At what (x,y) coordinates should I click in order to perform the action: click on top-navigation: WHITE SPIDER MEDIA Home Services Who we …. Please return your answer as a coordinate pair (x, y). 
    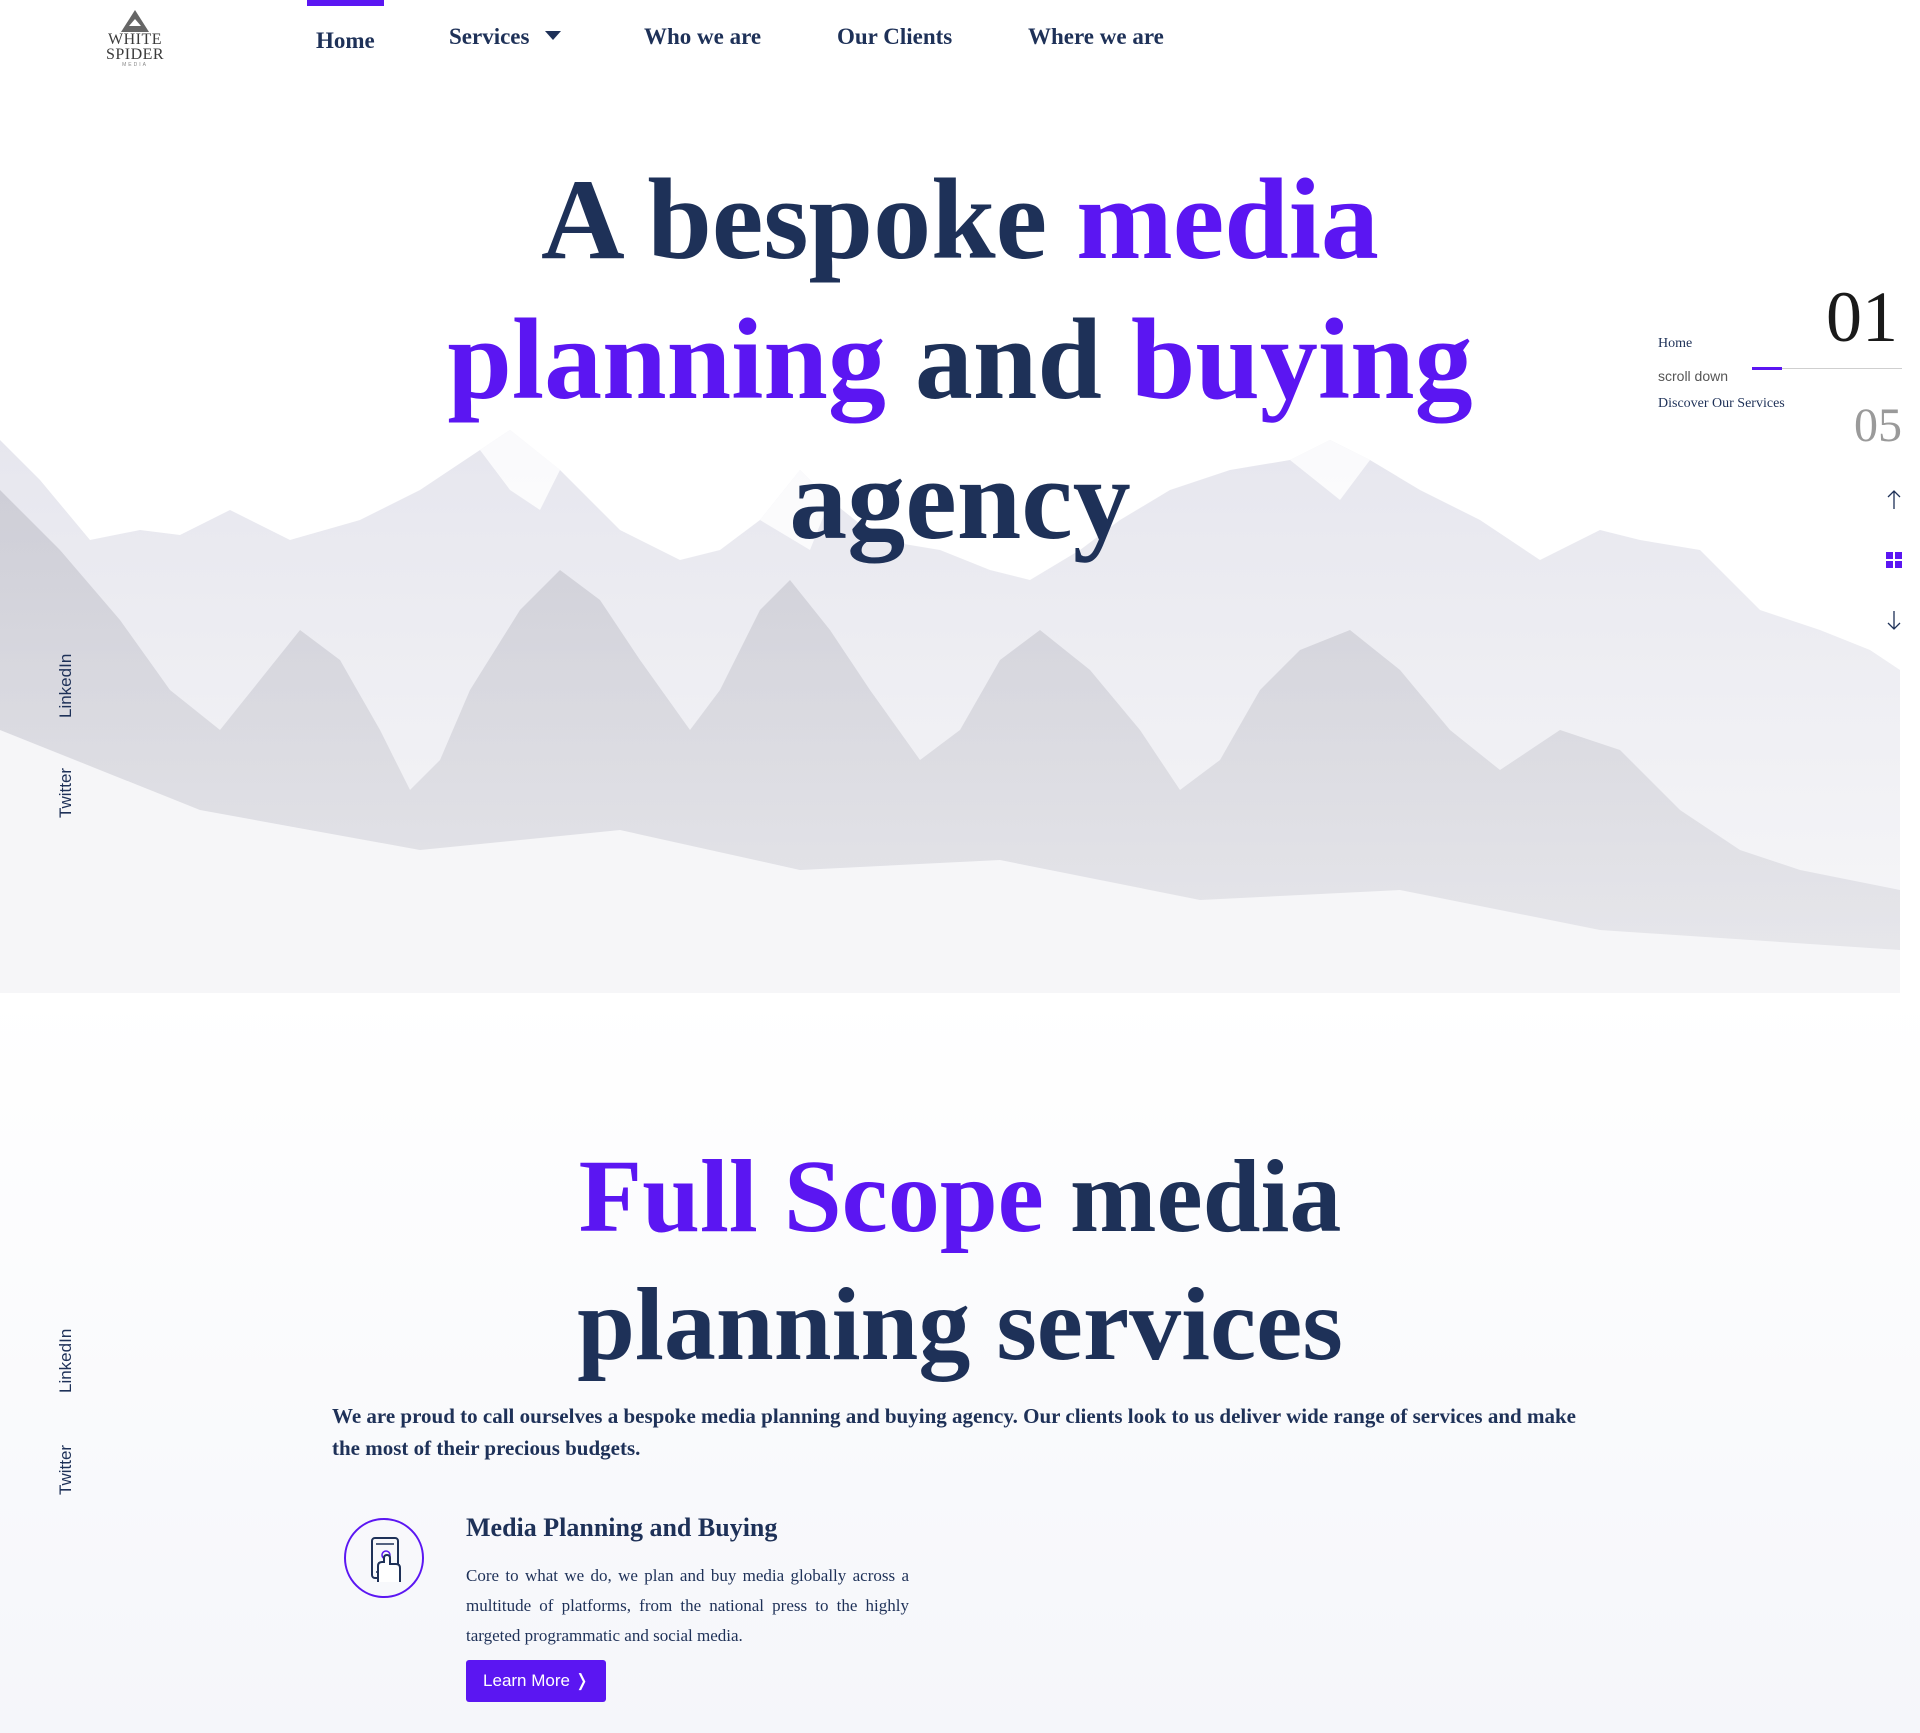
    Looking at the image, I should click on (960, 45).